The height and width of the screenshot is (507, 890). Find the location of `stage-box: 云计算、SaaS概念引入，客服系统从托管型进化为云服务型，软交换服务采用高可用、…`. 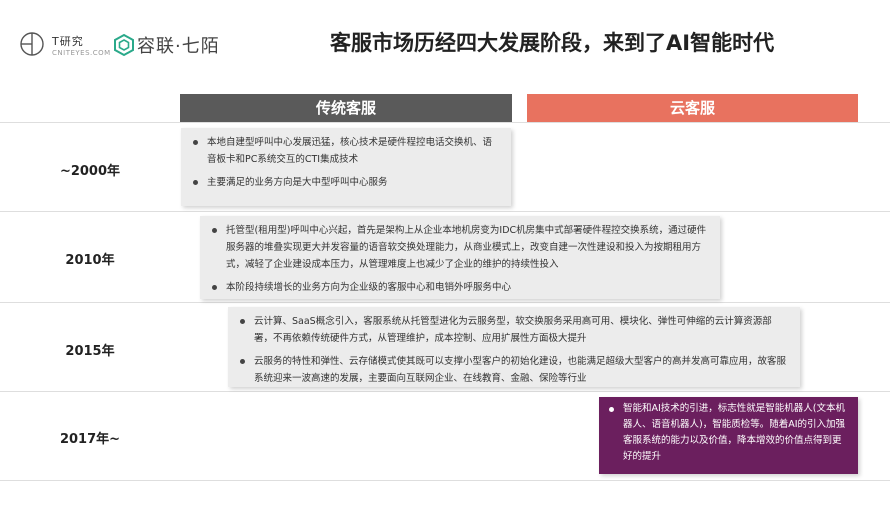

stage-box: 云计算、SaaS概念引入，客服系统从托管型进化为云服务型，软交换服务采用高可用、… is located at coordinates (514, 347).